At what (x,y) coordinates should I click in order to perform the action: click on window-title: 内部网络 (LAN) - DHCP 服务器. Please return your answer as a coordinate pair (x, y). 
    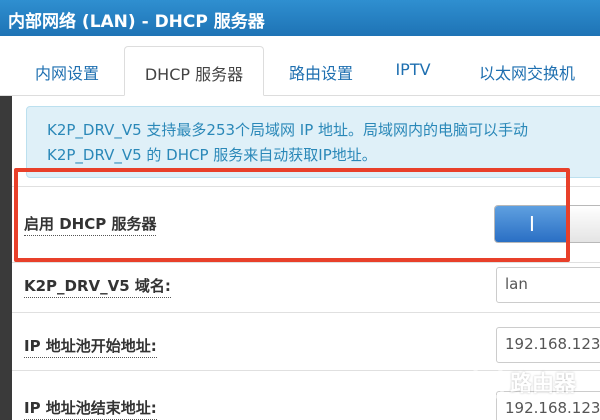
    Looking at the image, I should click on (300, 18).